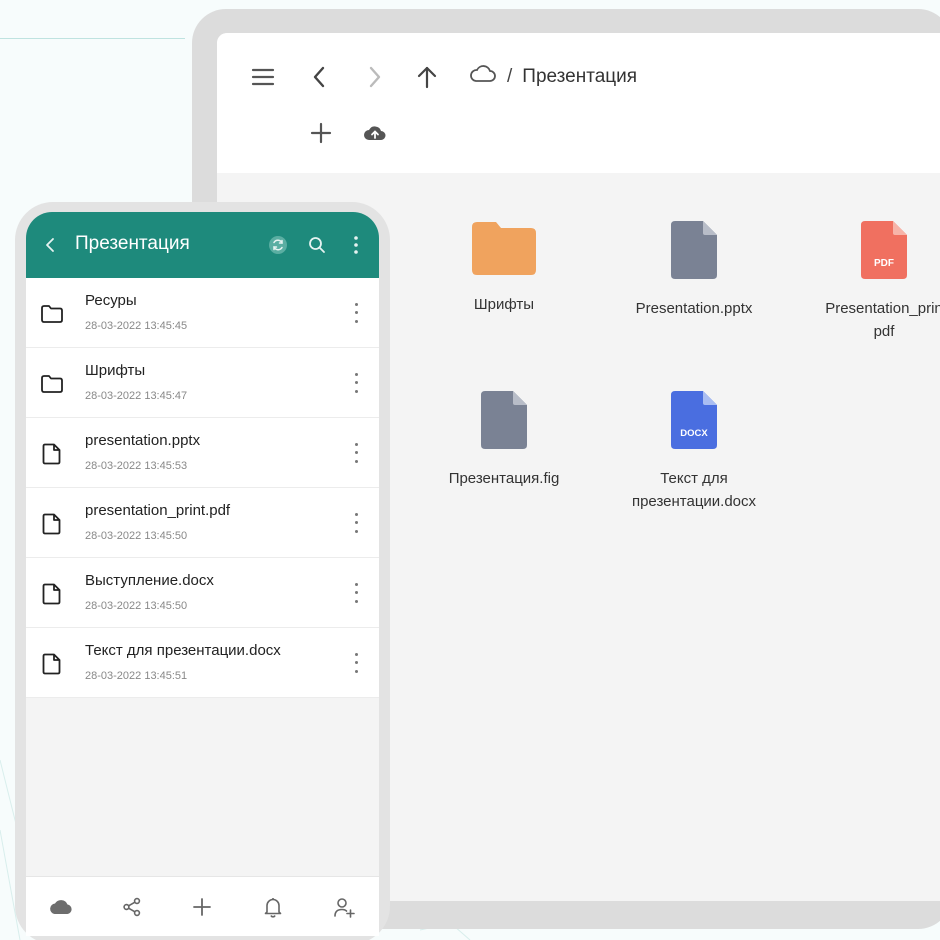 The image size is (940, 940). I want to click on docx-badge: DOCX, so click(694, 433).